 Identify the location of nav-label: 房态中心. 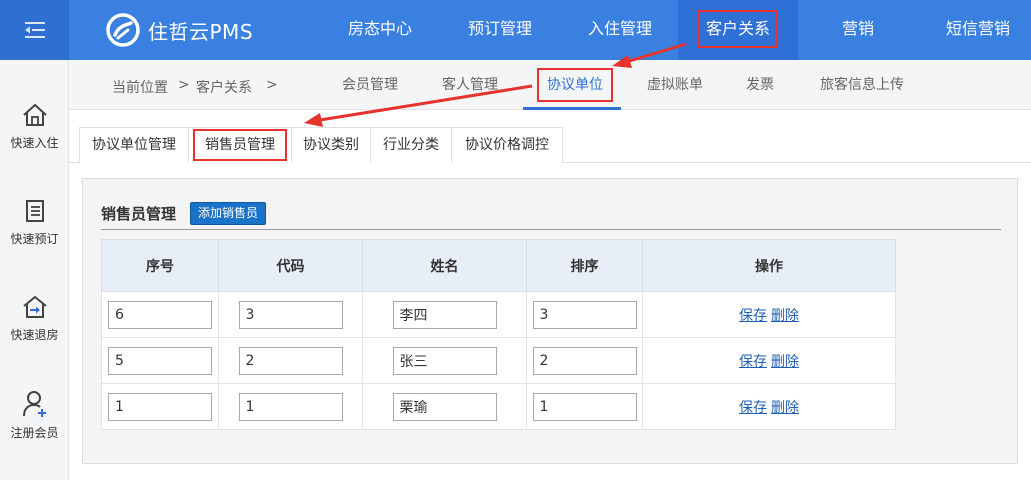
(379, 28).